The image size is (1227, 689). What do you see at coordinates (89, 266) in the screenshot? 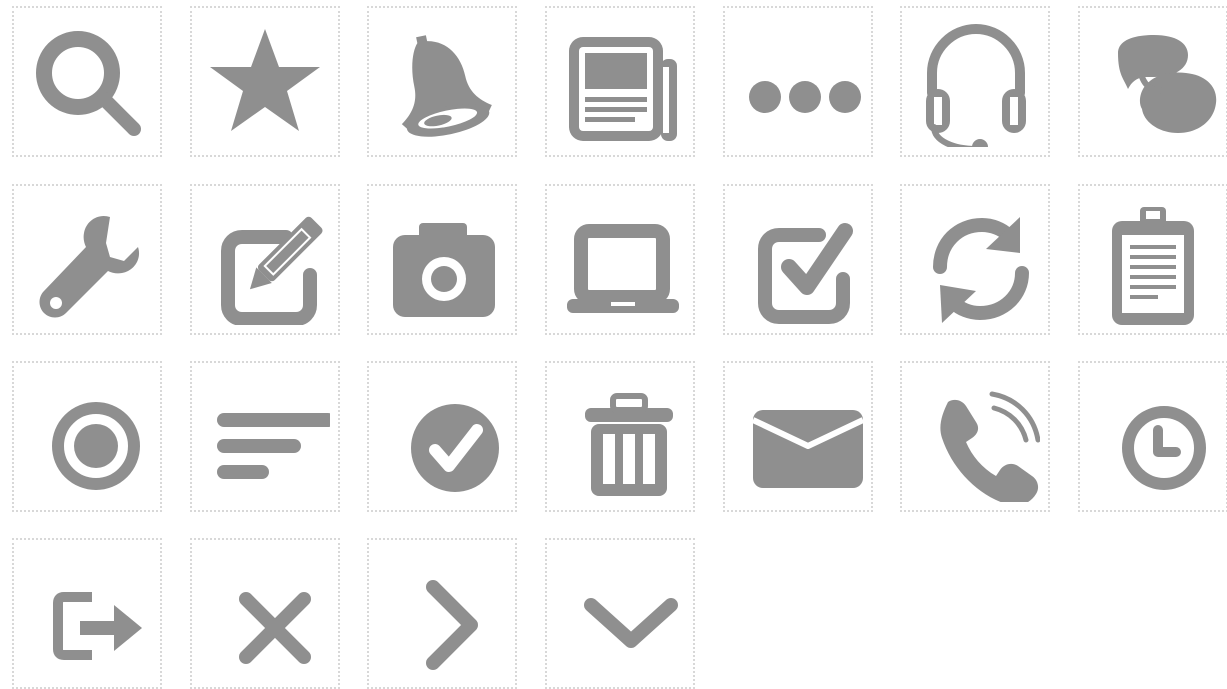
I see `wrench-icon` at bounding box center [89, 266].